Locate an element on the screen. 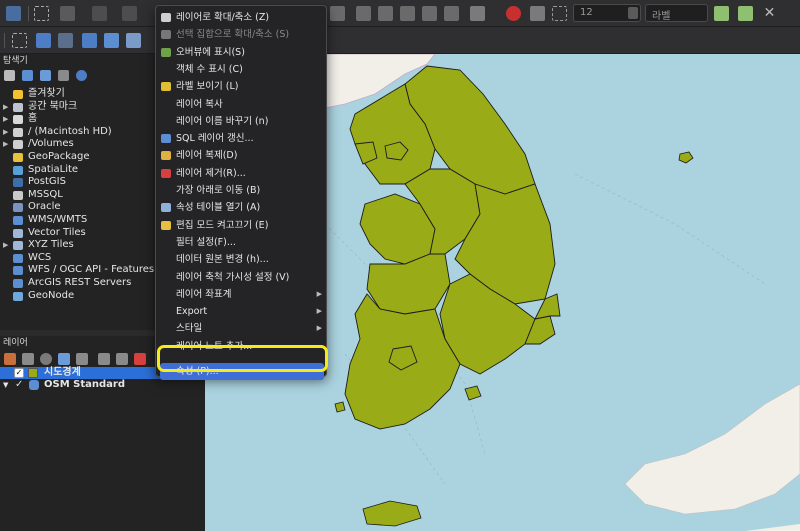 The width and height of the screenshot is (800, 531). reshape-icon is located at coordinates (407, 13).